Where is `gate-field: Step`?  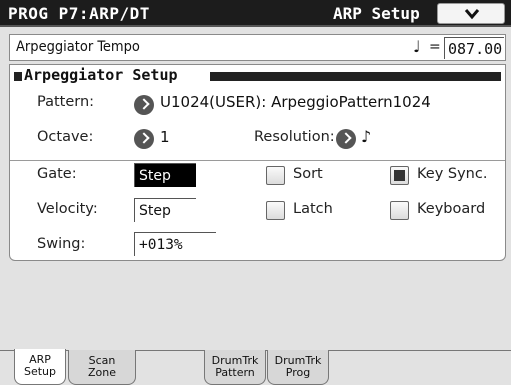 gate-field: Step is located at coordinates (165, 175).